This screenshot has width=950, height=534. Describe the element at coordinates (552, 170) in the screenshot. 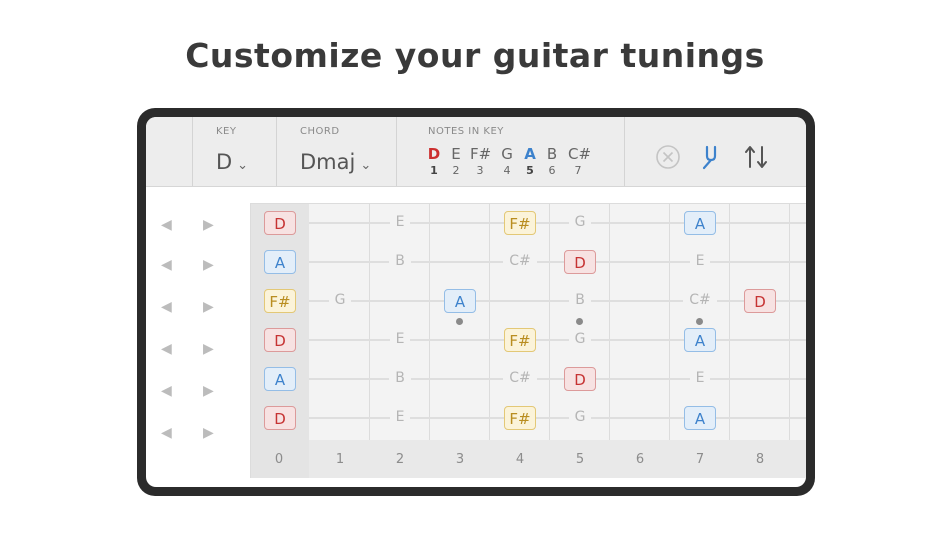

I see `key-degree: 6` at that location.